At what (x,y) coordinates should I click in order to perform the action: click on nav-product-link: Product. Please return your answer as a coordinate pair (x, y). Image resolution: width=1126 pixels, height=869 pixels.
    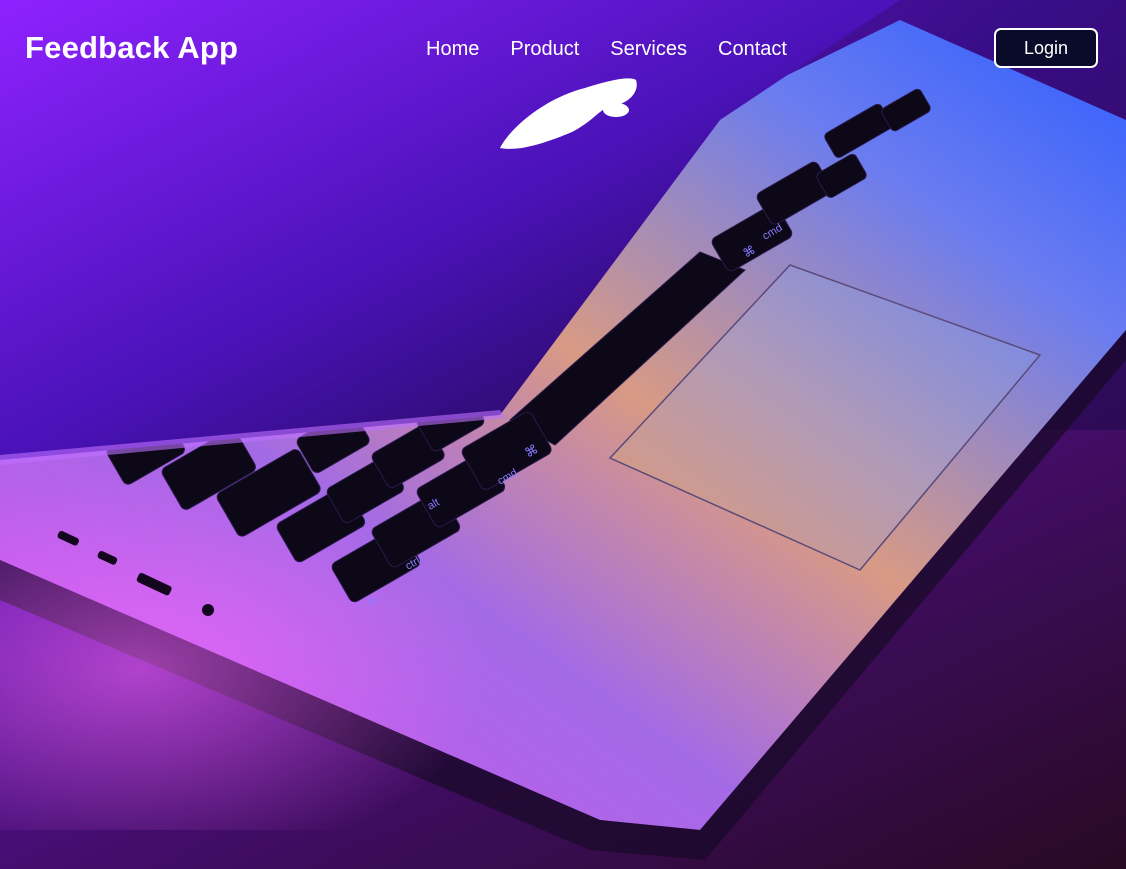
    Looking at the image, I should click on (544, 49).